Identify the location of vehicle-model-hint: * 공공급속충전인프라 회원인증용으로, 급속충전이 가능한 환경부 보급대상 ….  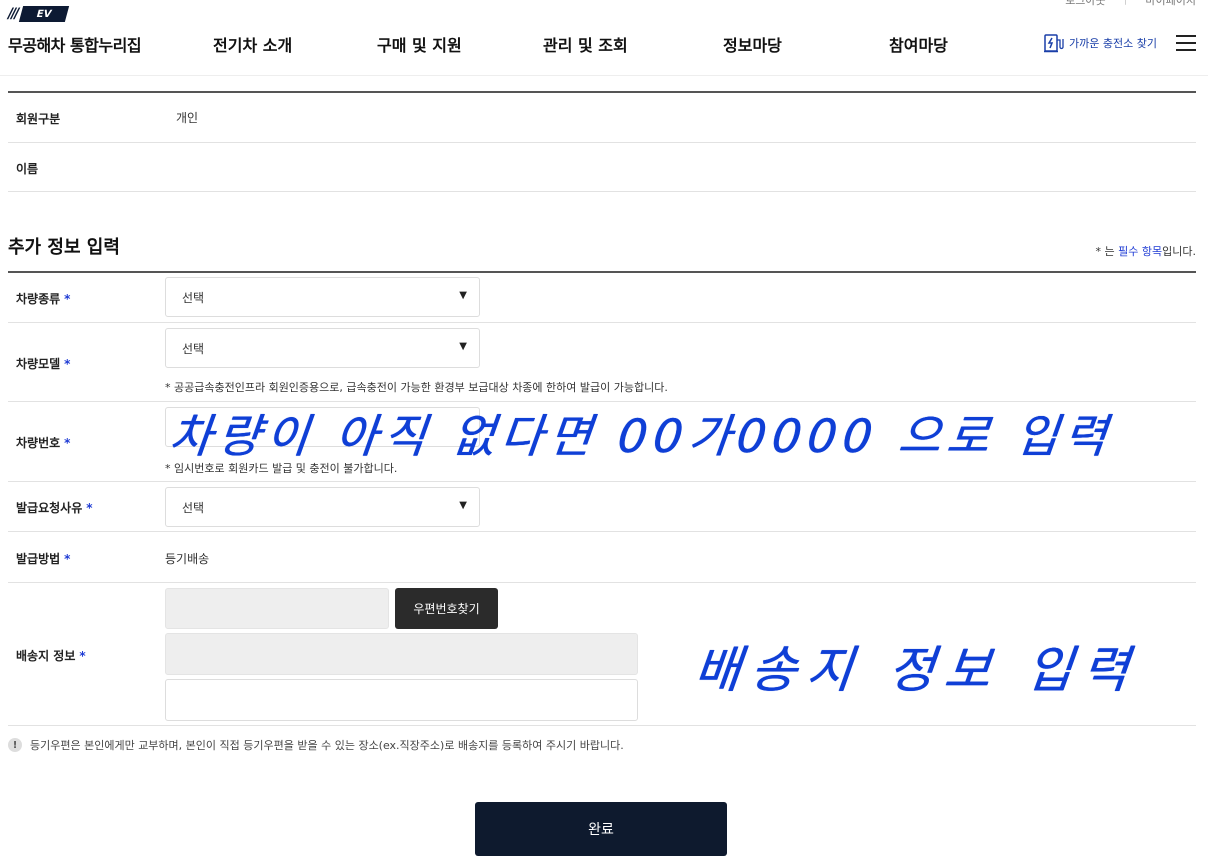
(416, 387).